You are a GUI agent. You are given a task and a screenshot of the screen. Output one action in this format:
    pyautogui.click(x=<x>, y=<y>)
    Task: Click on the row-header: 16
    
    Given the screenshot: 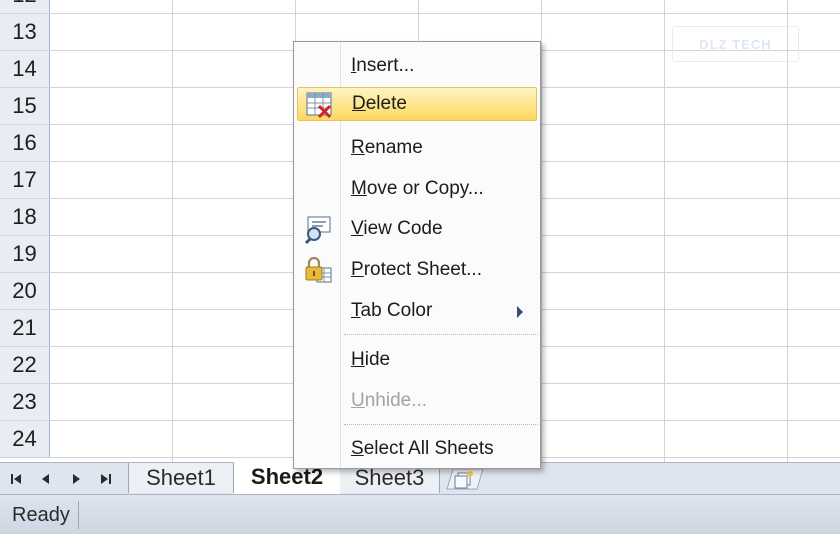 What is the action you would take?
    pyautogui.click(x=25, y=143)
    